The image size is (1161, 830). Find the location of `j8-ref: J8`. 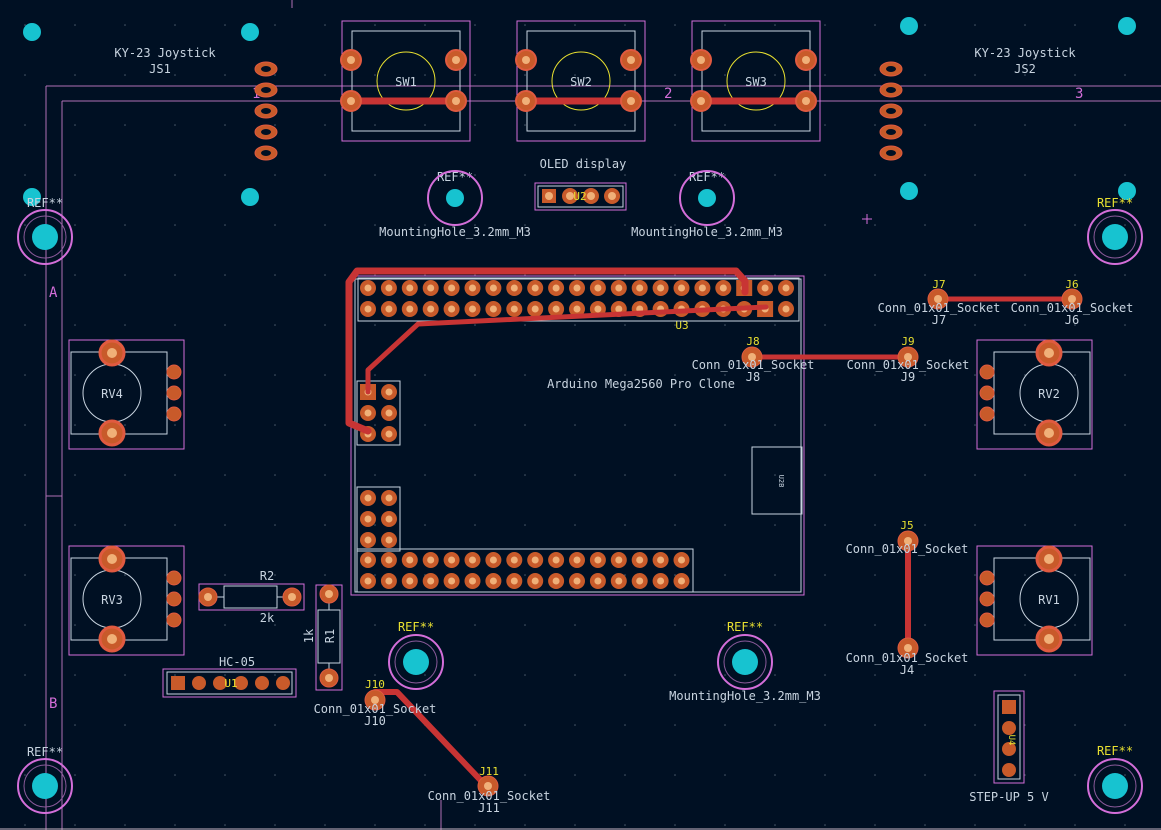

j8-ref: J8 is located at coordinates (753, 377).